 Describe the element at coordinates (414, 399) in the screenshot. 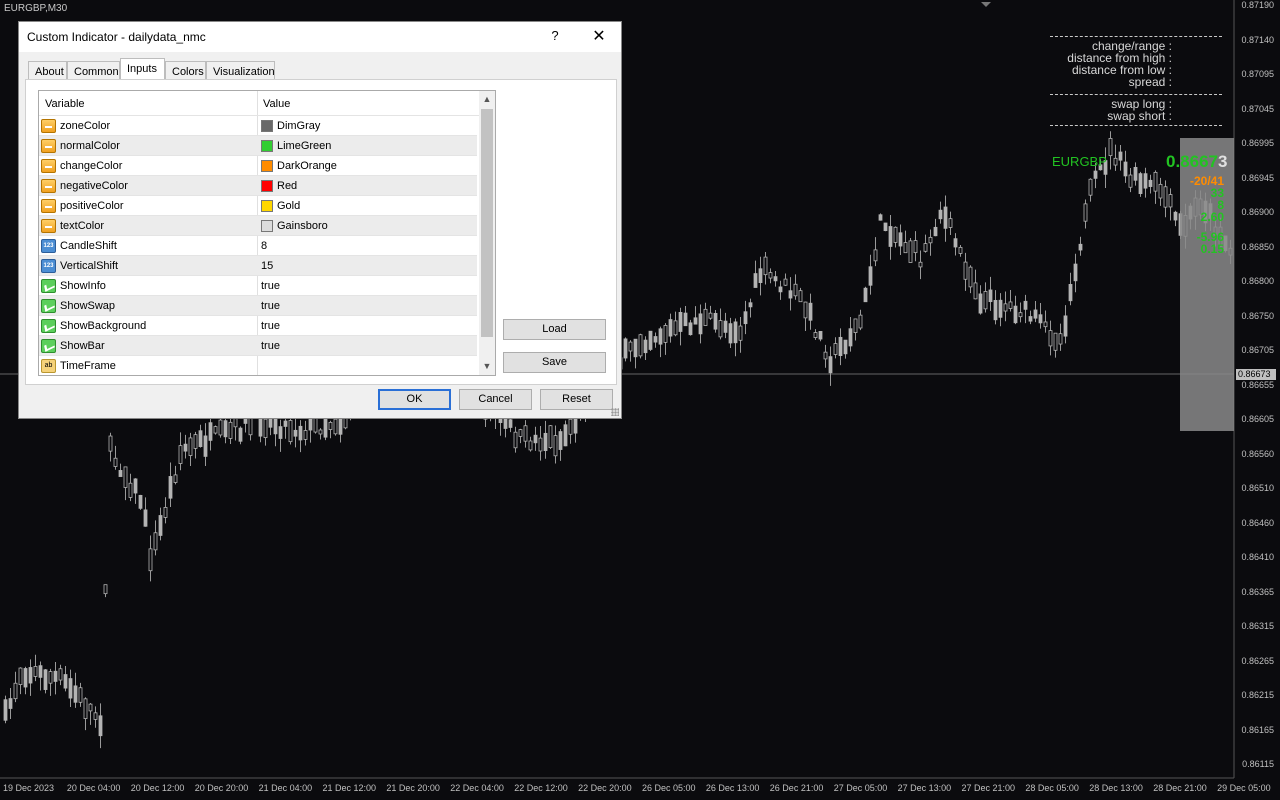

I see `ok-button: OK` at that location.